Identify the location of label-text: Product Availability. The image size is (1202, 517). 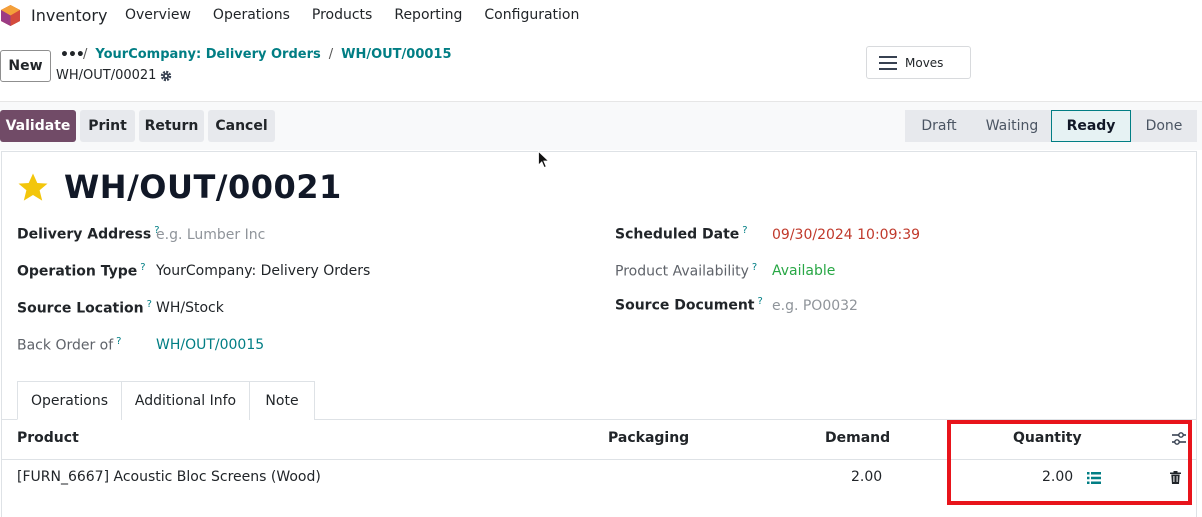
(682, 271).